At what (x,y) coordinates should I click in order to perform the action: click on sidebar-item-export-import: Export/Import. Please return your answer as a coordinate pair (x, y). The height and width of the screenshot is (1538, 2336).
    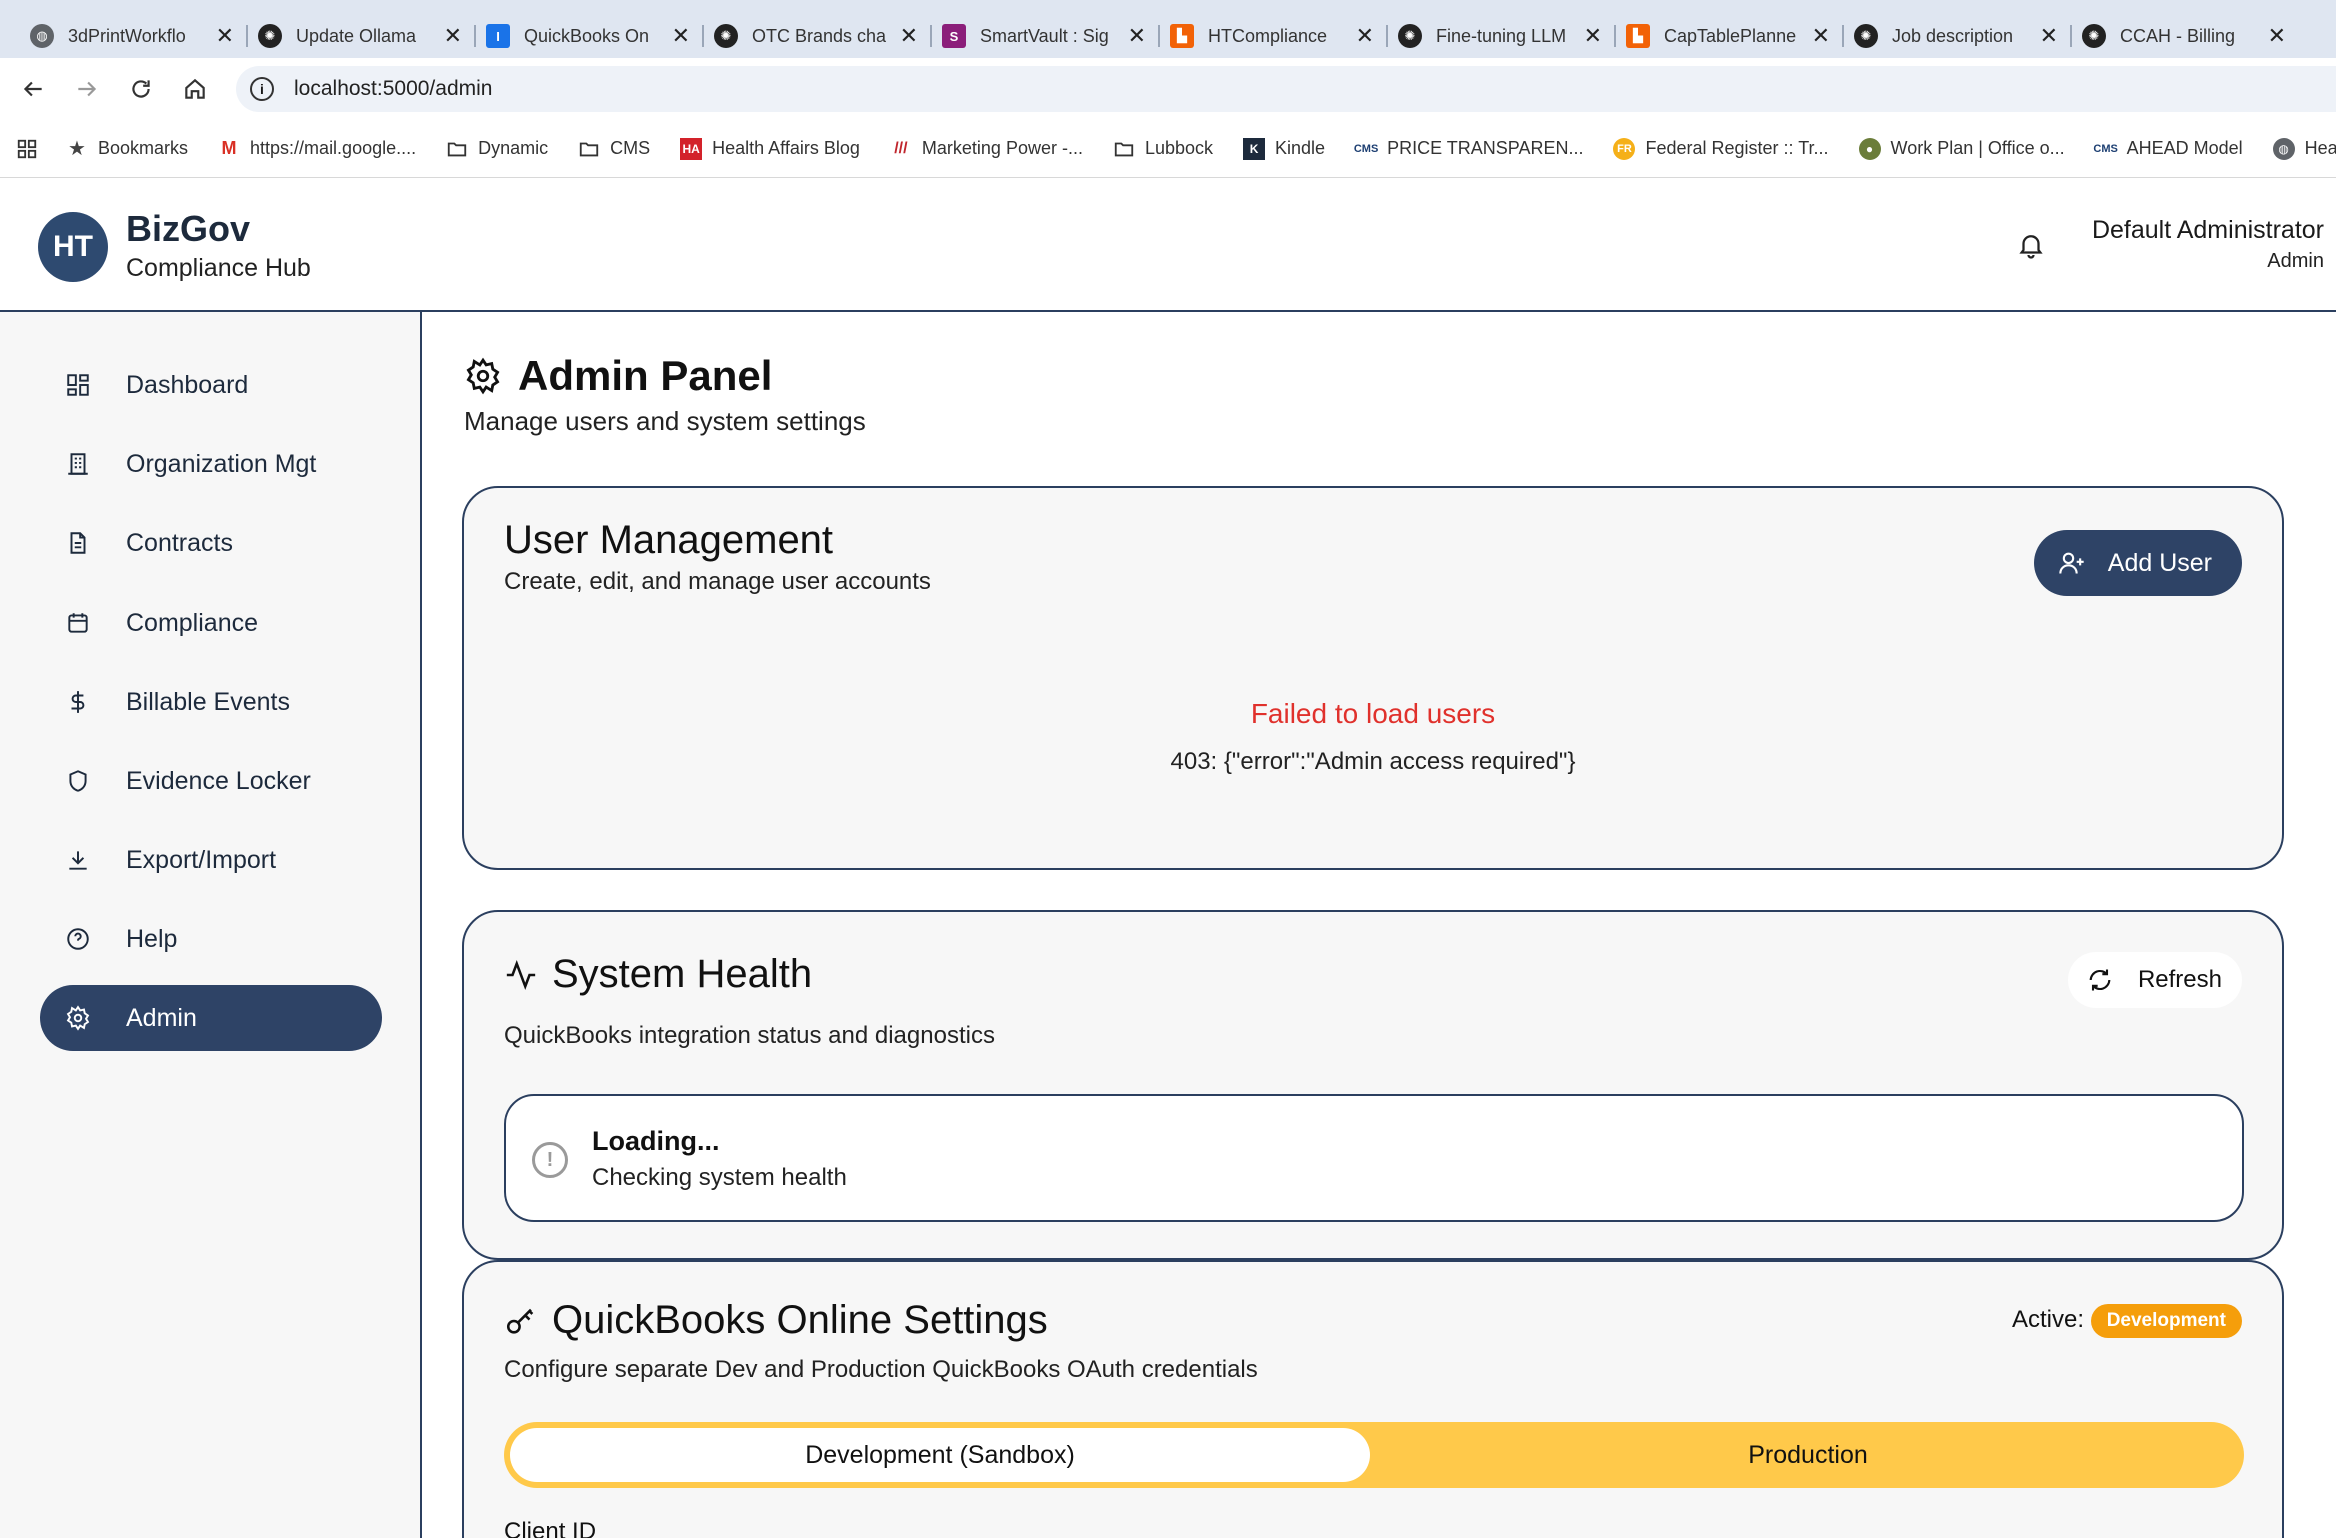
    Looking at the image, I should click on (211, 860).